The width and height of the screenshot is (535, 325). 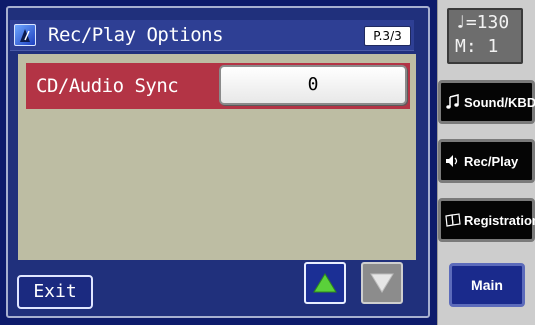 What do you see at coordinates (107, 86) in the screenshot?
I see `setting-label: CD/Audio Sync` at bounding box center [107, 86].